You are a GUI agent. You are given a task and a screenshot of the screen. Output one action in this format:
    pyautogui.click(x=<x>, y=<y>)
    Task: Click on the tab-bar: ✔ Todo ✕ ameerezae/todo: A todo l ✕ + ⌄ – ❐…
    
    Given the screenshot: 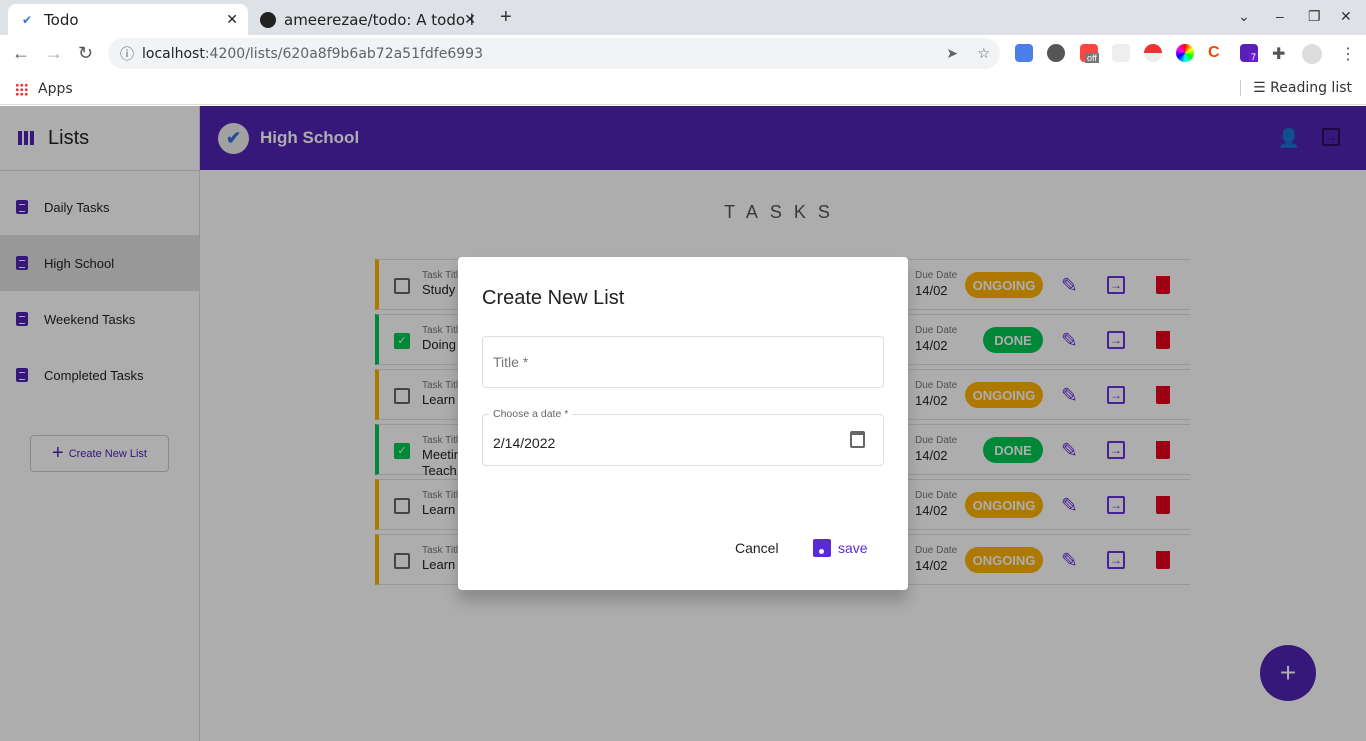 What is the action you would take?
    pyautogui.click(x=683, y=17)
    